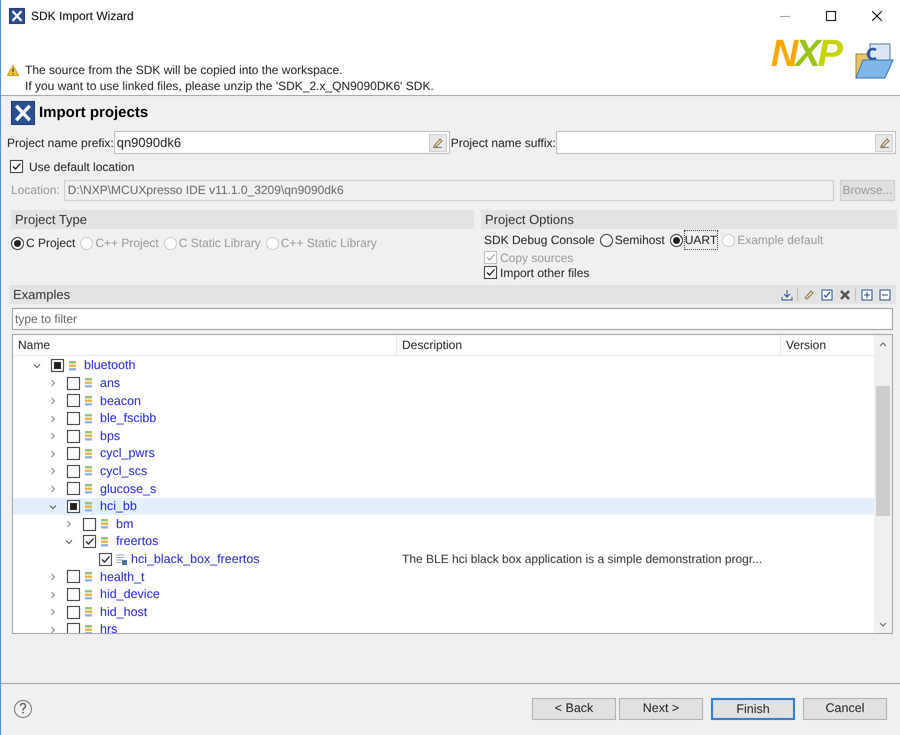  What do you see at coordinates (443, 577) in the screenshot?
I see `tree-row: health_t` at bounding box center [443, 577].